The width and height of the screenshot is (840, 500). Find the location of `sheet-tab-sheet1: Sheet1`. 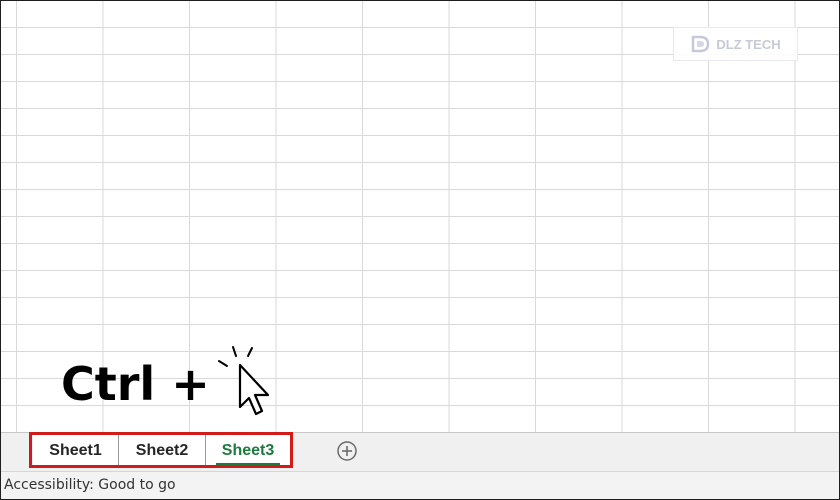

sheet-tab-sheet1: Sheet1 is located at coordinates (76, 450).